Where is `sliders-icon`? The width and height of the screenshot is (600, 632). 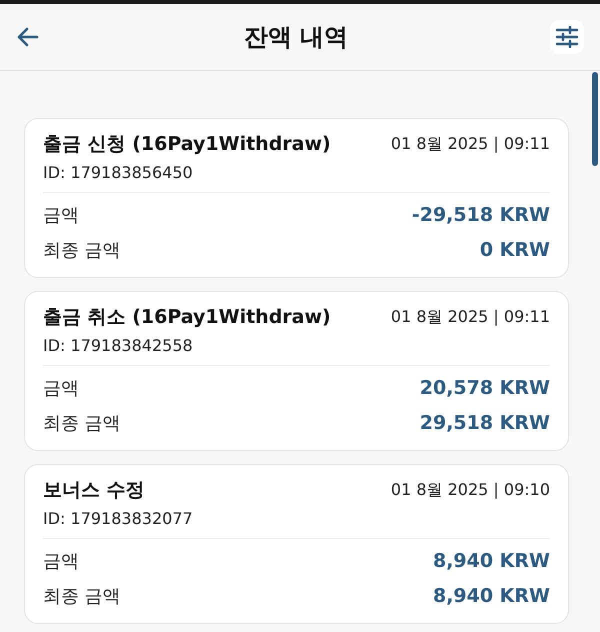 sliders-icon is located at coordinates (566, 37).